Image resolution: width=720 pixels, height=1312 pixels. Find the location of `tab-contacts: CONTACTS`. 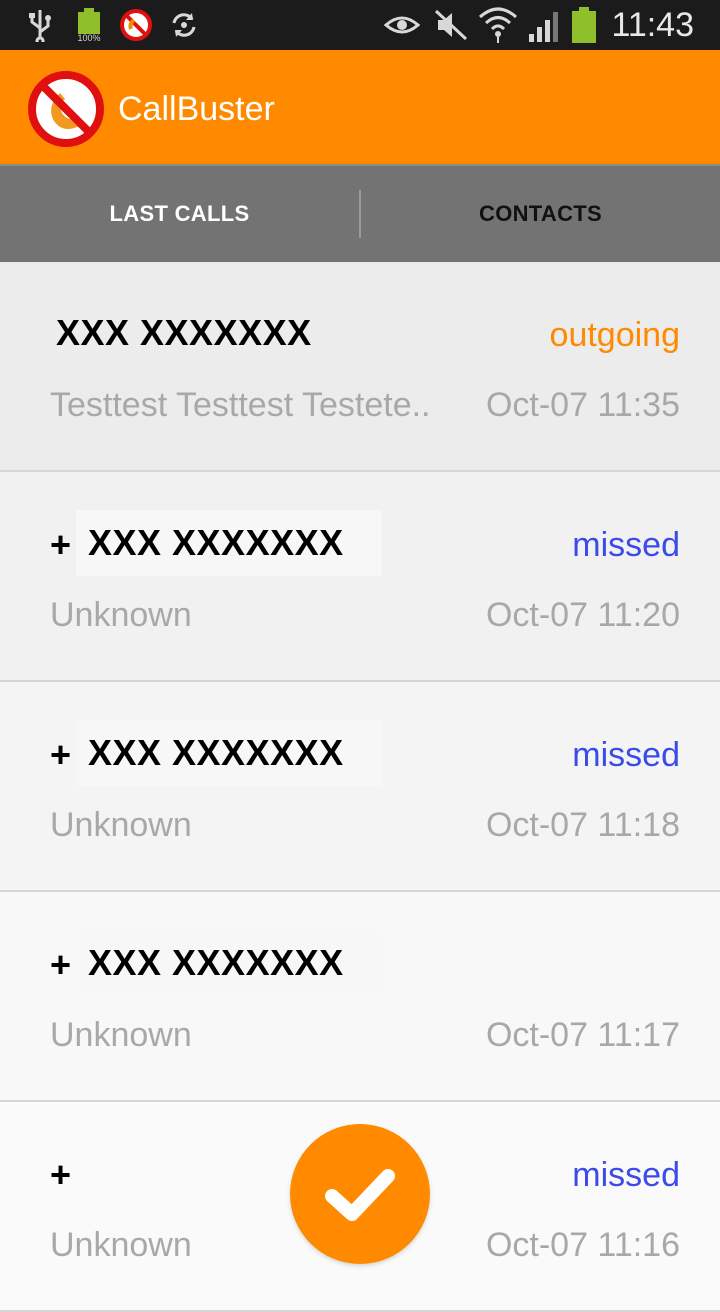

tab-contacts: CONTACTS is located at coordinates (540, 214).